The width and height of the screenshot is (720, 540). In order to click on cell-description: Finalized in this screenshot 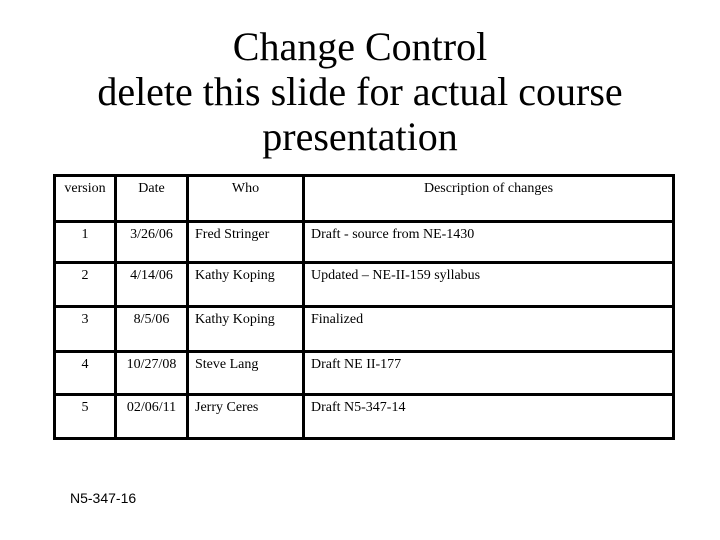, I will do `click(488, 329)`.